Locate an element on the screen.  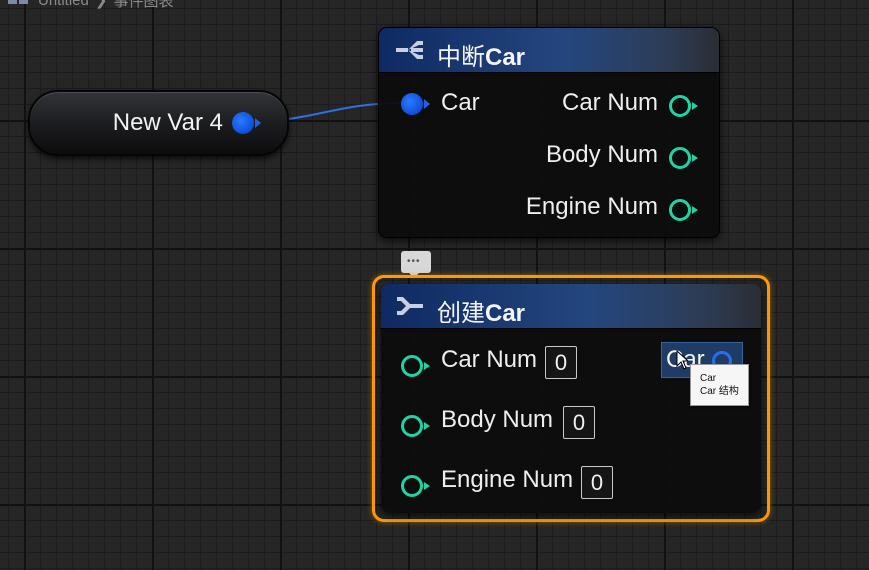
pin-tooltip: Car Car 结构 is located at coordinates (719, 385).